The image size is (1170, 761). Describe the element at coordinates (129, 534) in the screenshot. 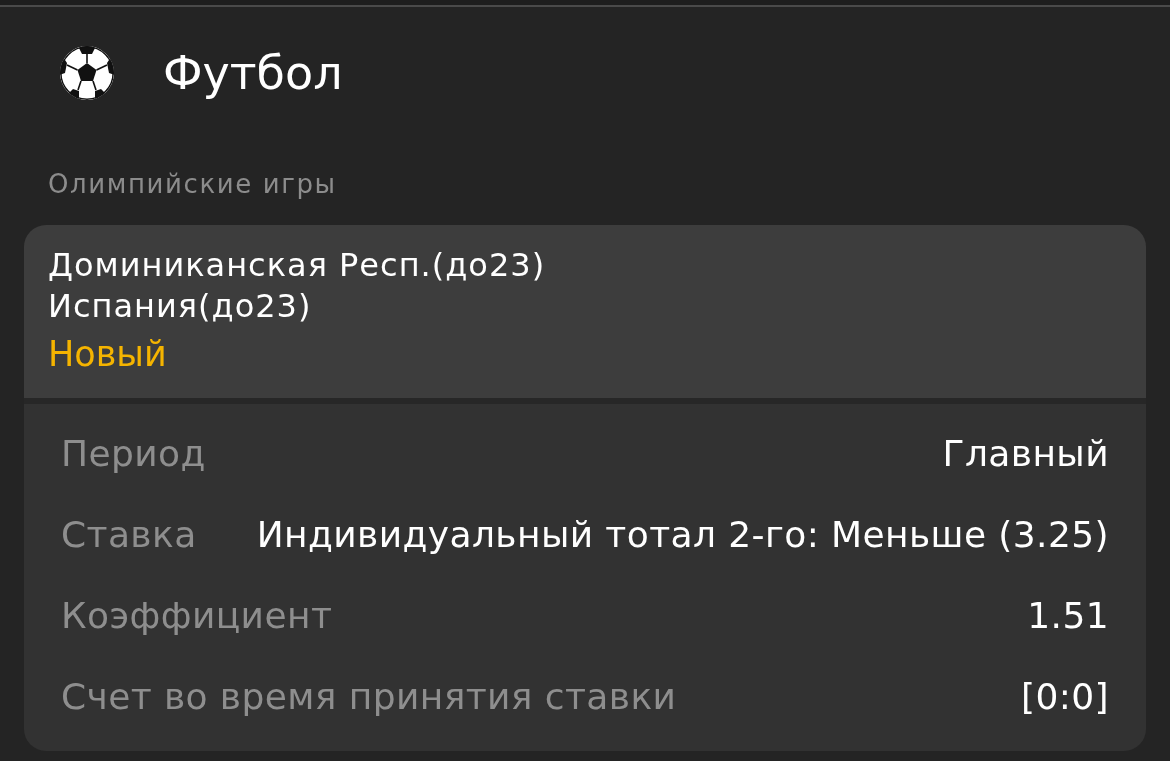

I see `detail-label: Ставка` at that location.